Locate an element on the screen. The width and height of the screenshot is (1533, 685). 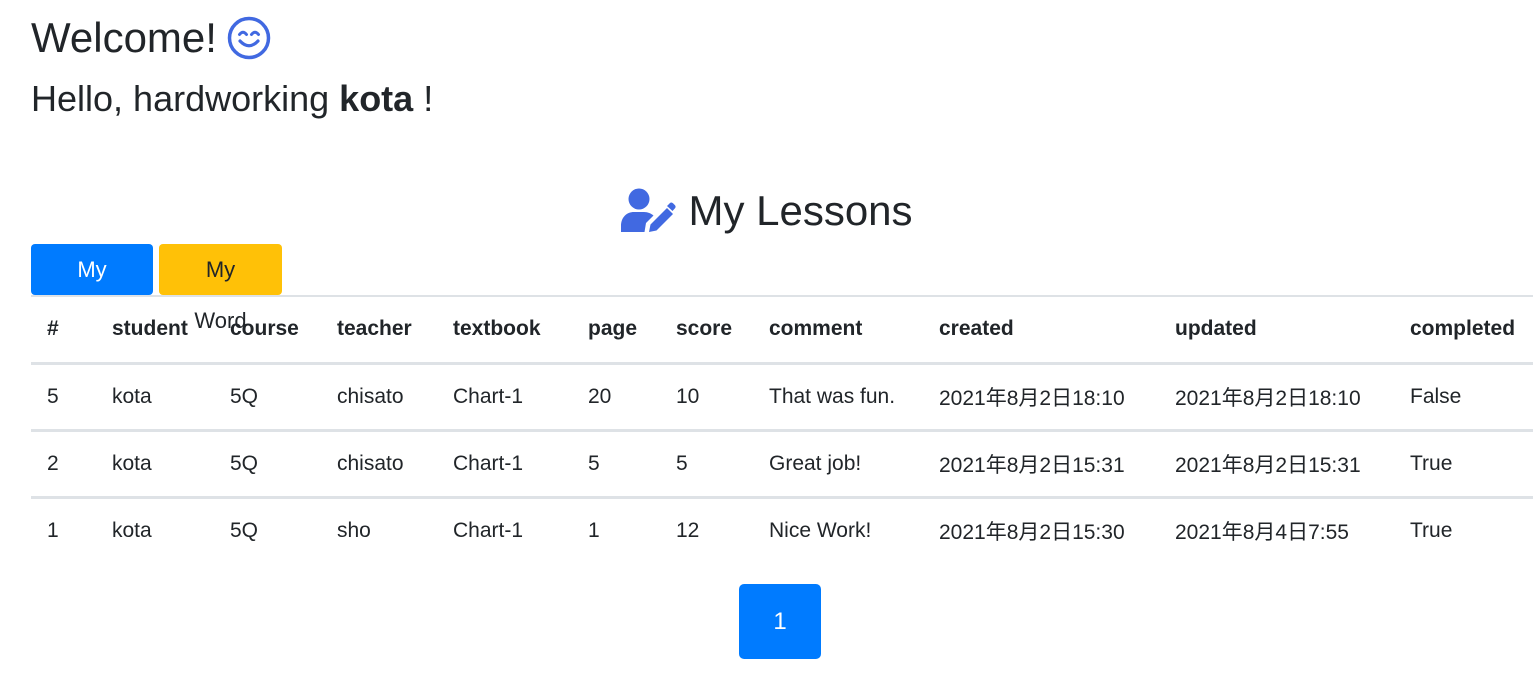
cell-created: 2021年8月2日18:10 is located at coordinates (1041, 397).